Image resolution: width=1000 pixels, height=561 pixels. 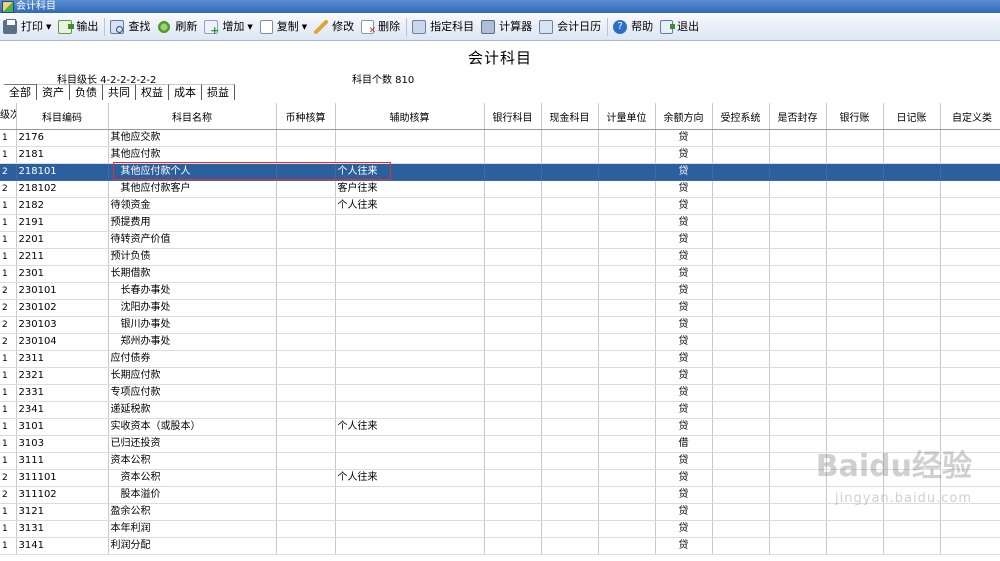 What do you see at coordinates (8, 189) in the screenshot?
I see `level-cell: 2` at bounding box center [8, 189].